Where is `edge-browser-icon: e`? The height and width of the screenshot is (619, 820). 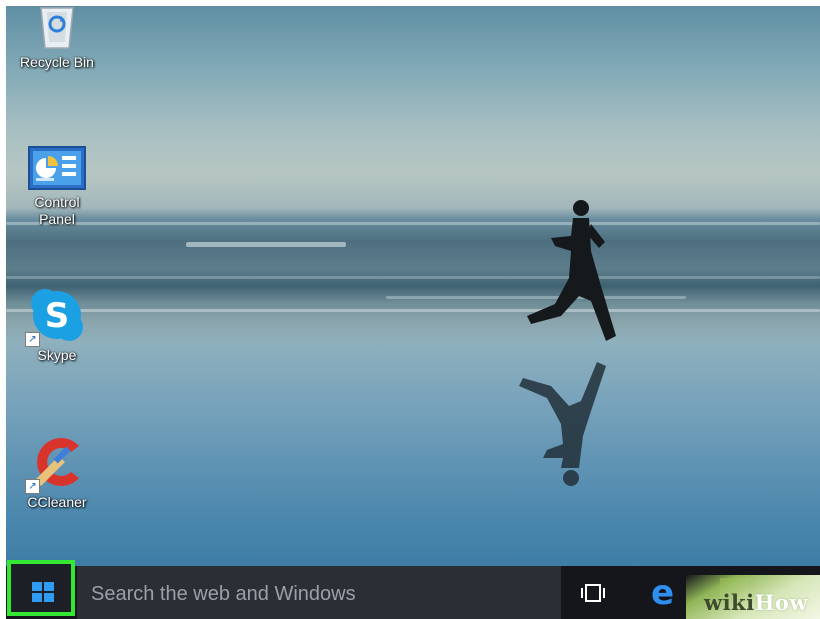 edge-browser-icon: e is located at coordinates (667, 593).